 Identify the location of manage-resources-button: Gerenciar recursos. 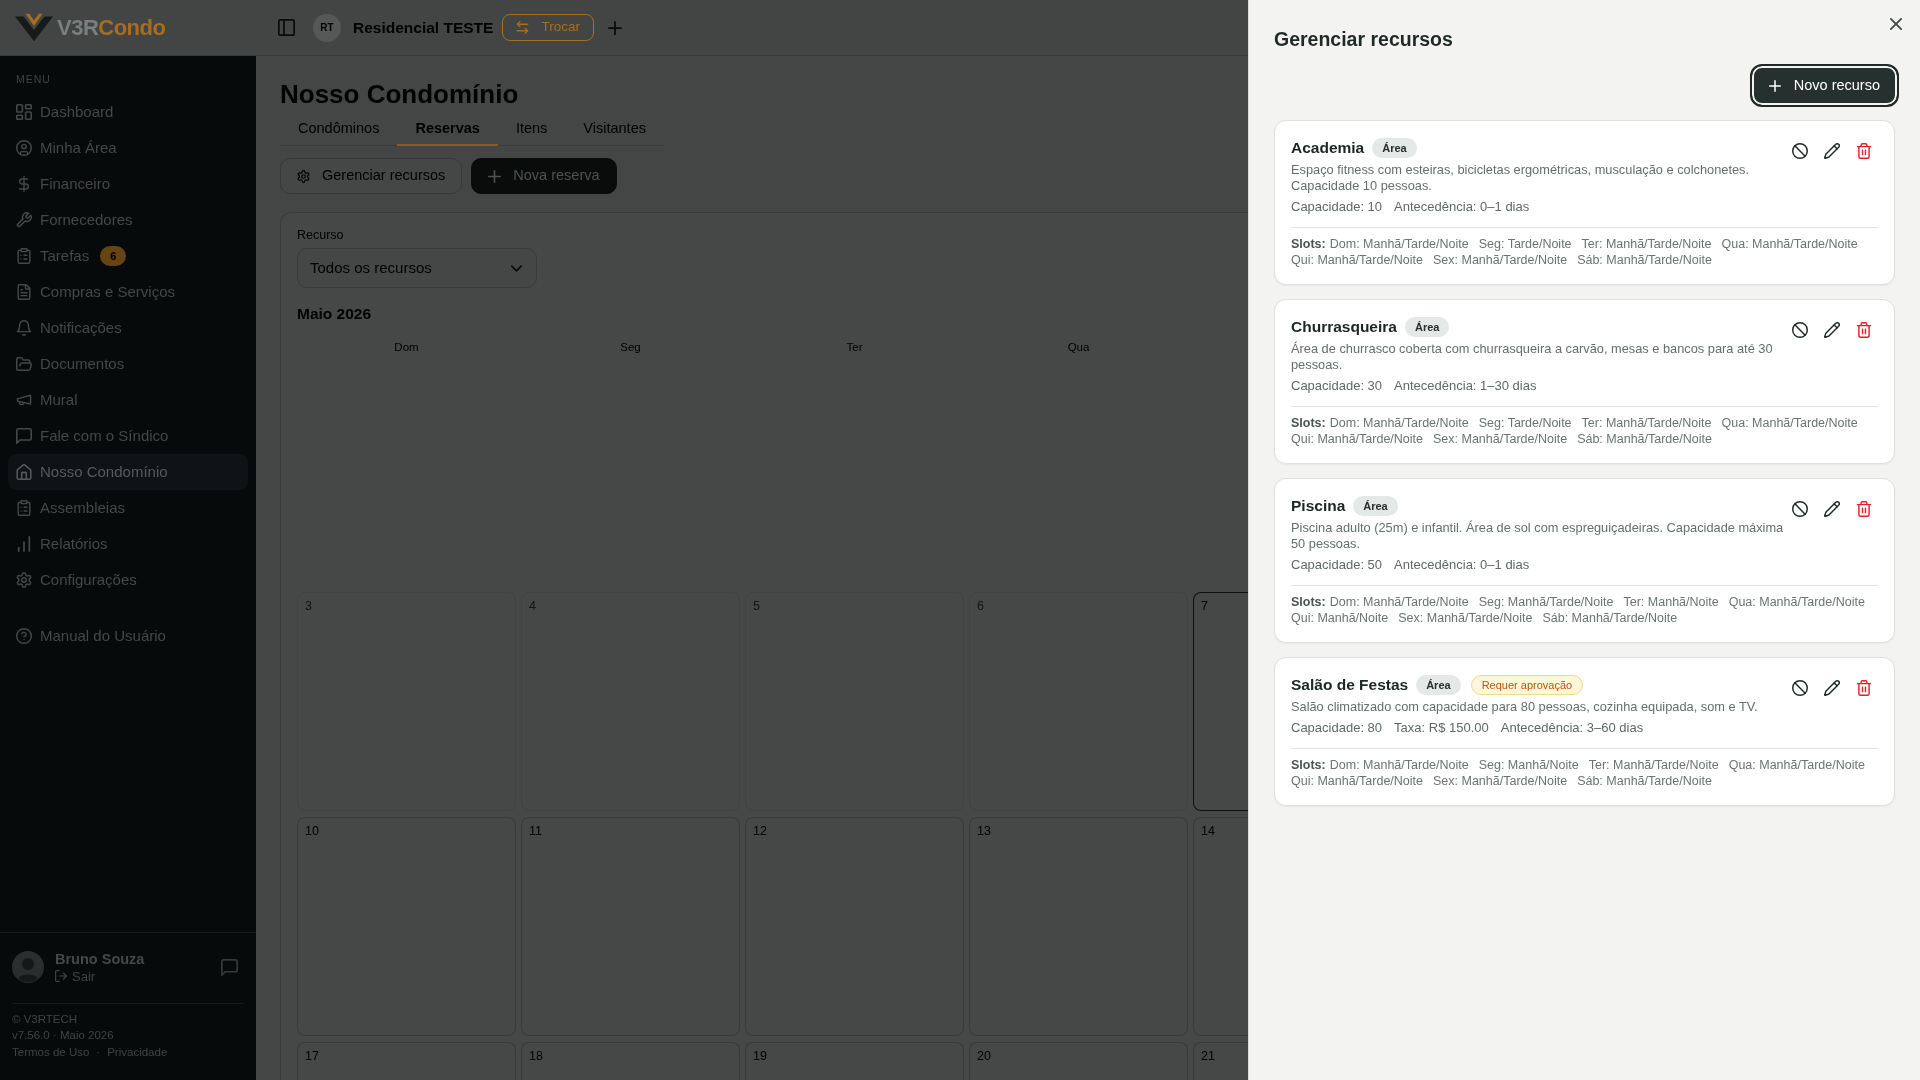
(371, 176).